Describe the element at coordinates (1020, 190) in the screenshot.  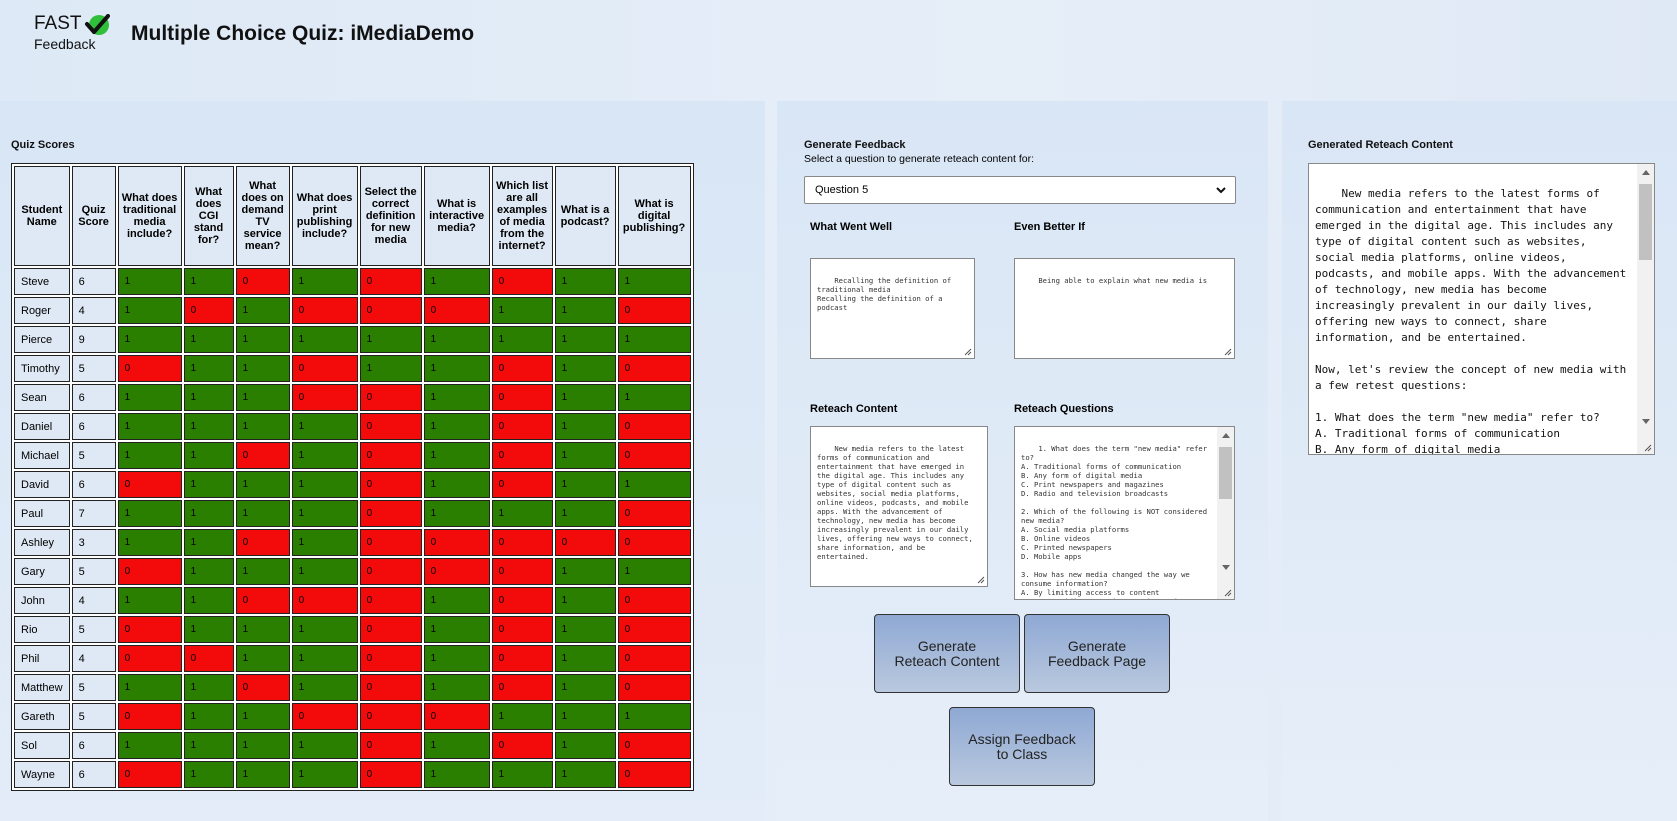
I see `question-select: Question 5` at that location.